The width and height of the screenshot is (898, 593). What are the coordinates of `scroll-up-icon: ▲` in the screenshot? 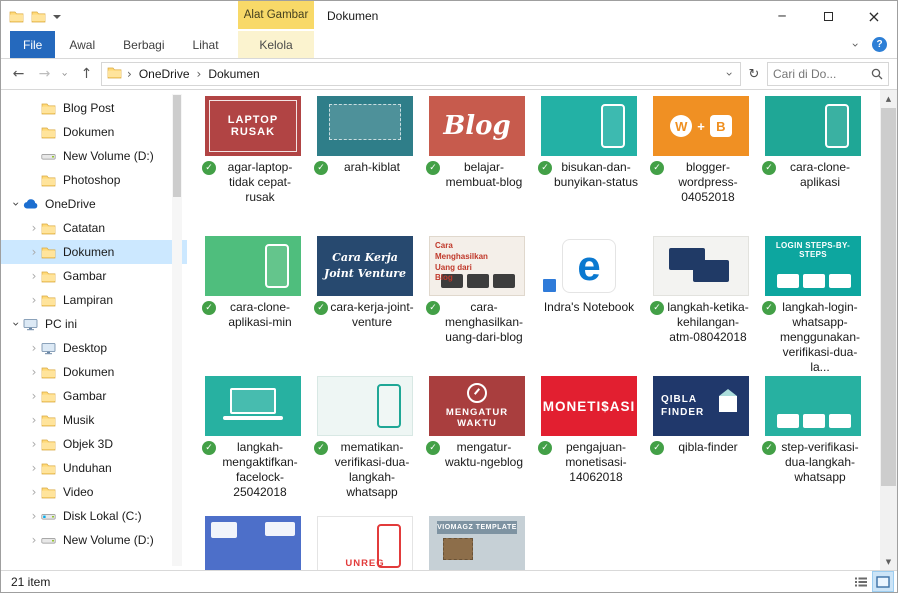 It's located at (888, 98).